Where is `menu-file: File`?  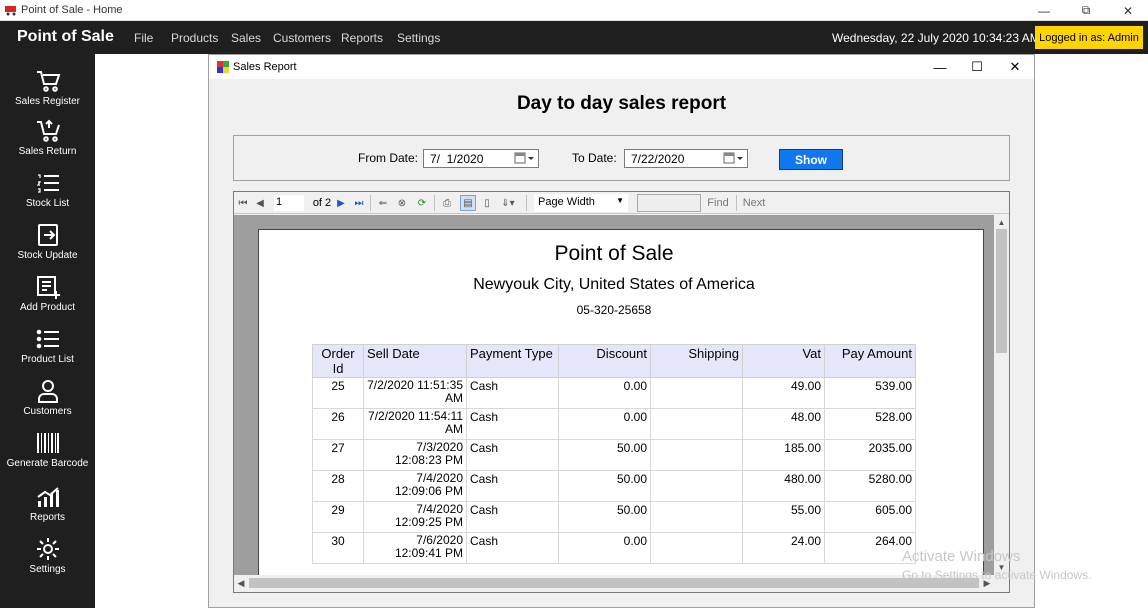 menu-file: File is located at coordinates (143, 38).